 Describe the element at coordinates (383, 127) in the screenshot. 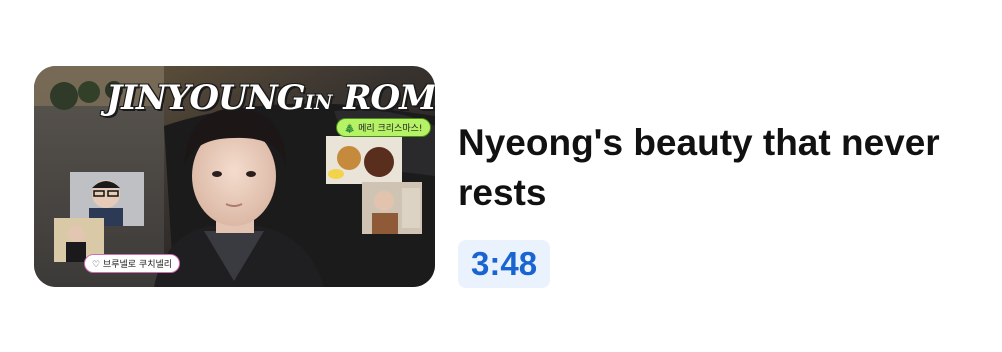

I see `thumbnail-caption-top: 🎄 메리 크리스마스!` at that location.